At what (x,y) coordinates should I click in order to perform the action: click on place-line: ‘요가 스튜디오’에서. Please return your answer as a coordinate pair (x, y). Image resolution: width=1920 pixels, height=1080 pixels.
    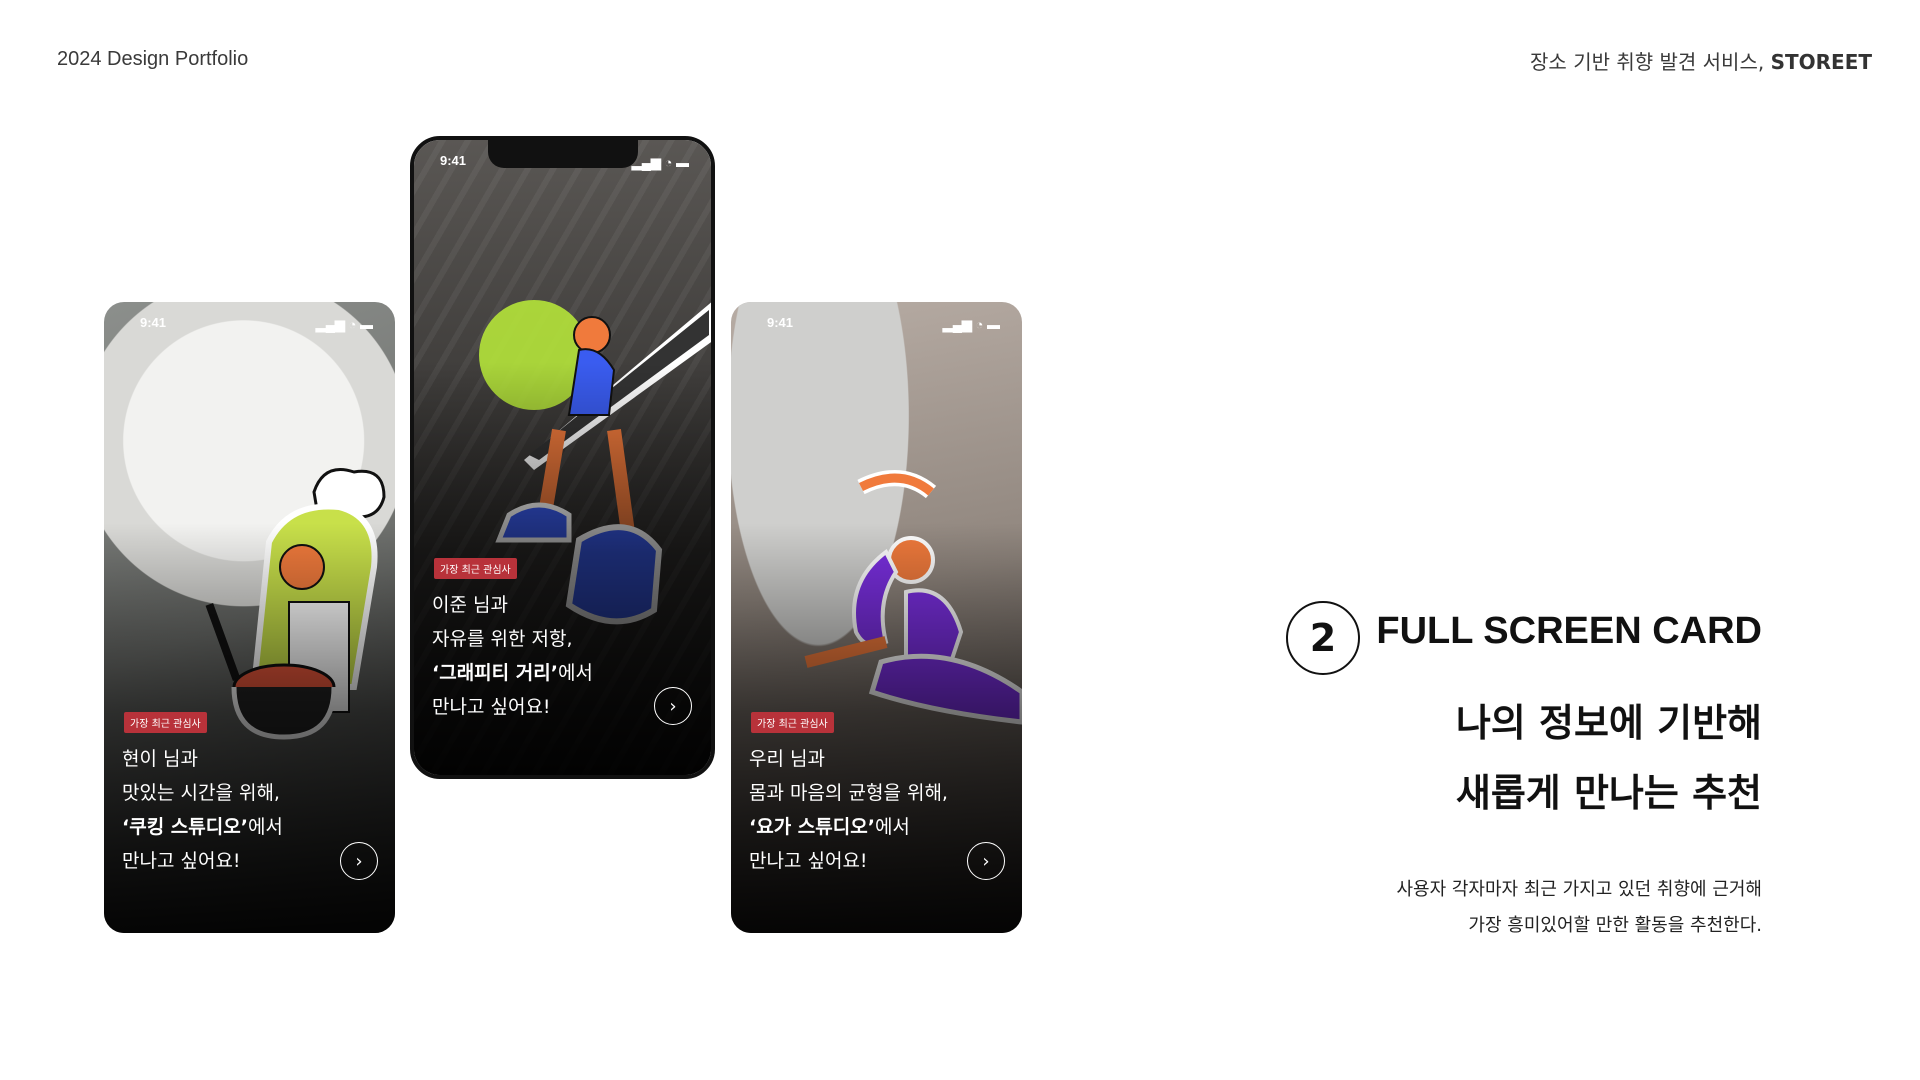
    Looking at the image, I should click on (848, 827).